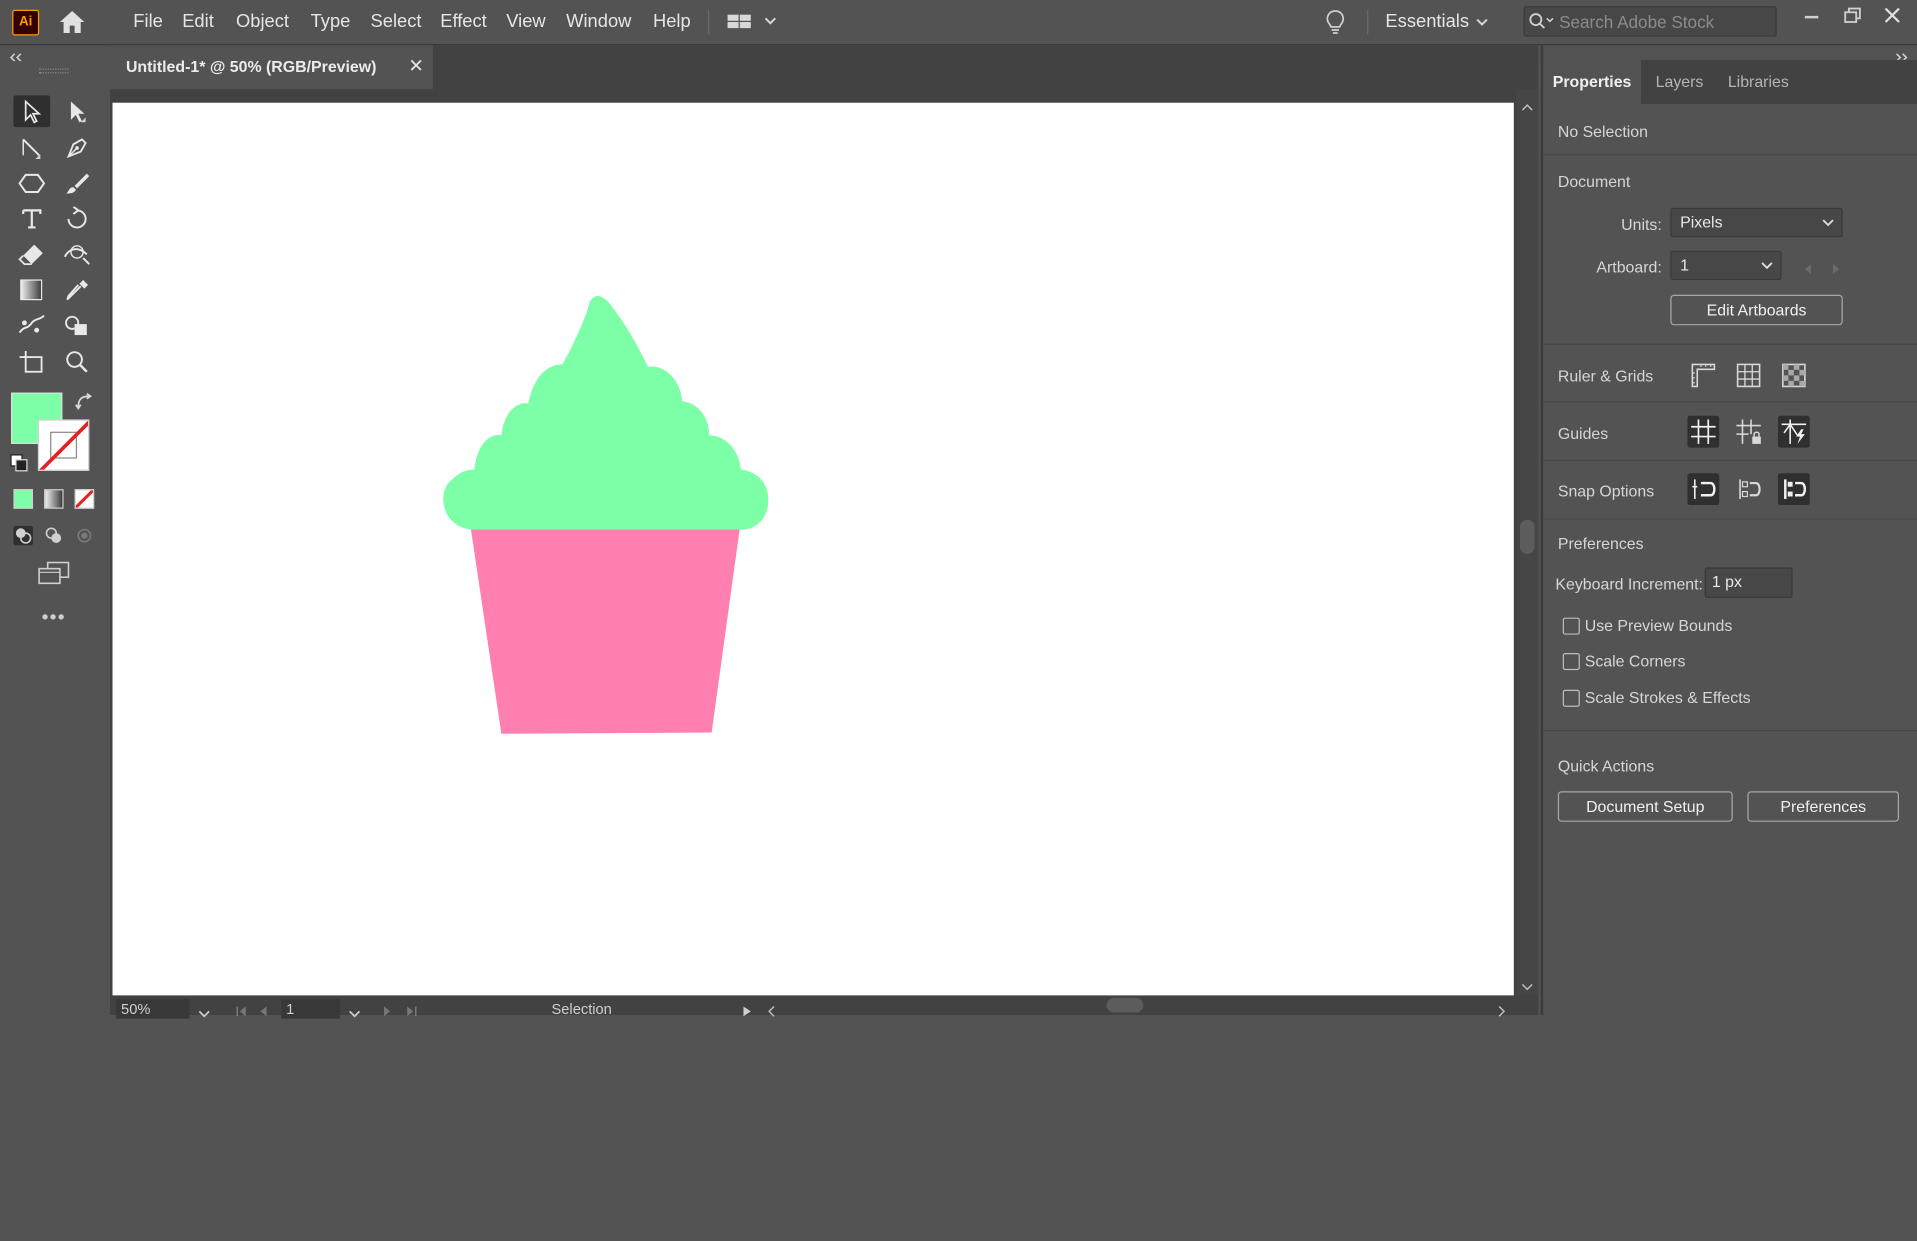 This screenshot has width=1917, height=1241. Describe the element at coordinates (15, 55) in the screenshot. I see `collapse-toolbar-icon` at that location.